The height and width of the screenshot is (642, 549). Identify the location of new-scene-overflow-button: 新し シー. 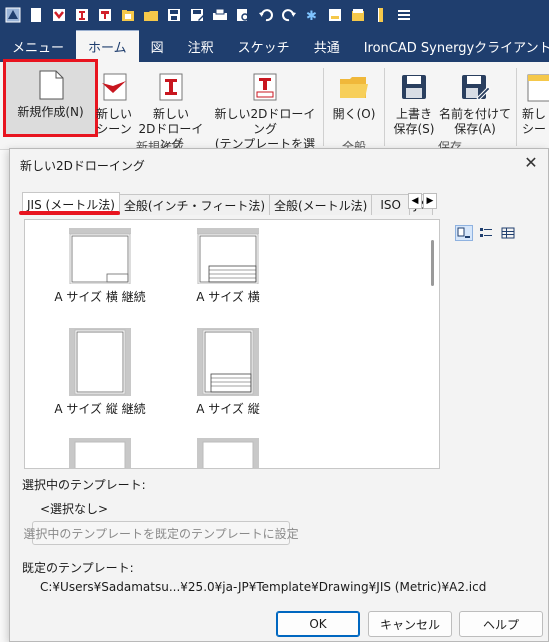
(535, 101).